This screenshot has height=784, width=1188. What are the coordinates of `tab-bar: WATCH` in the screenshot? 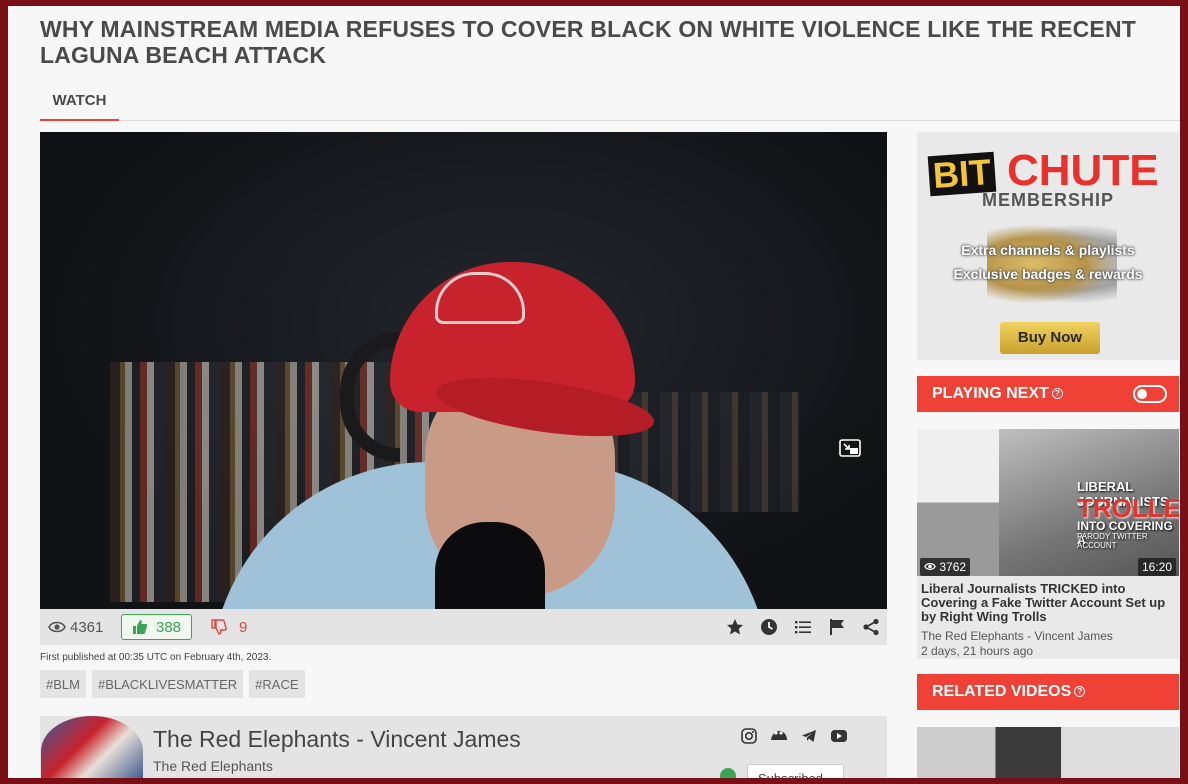 It's located at (610, 103).